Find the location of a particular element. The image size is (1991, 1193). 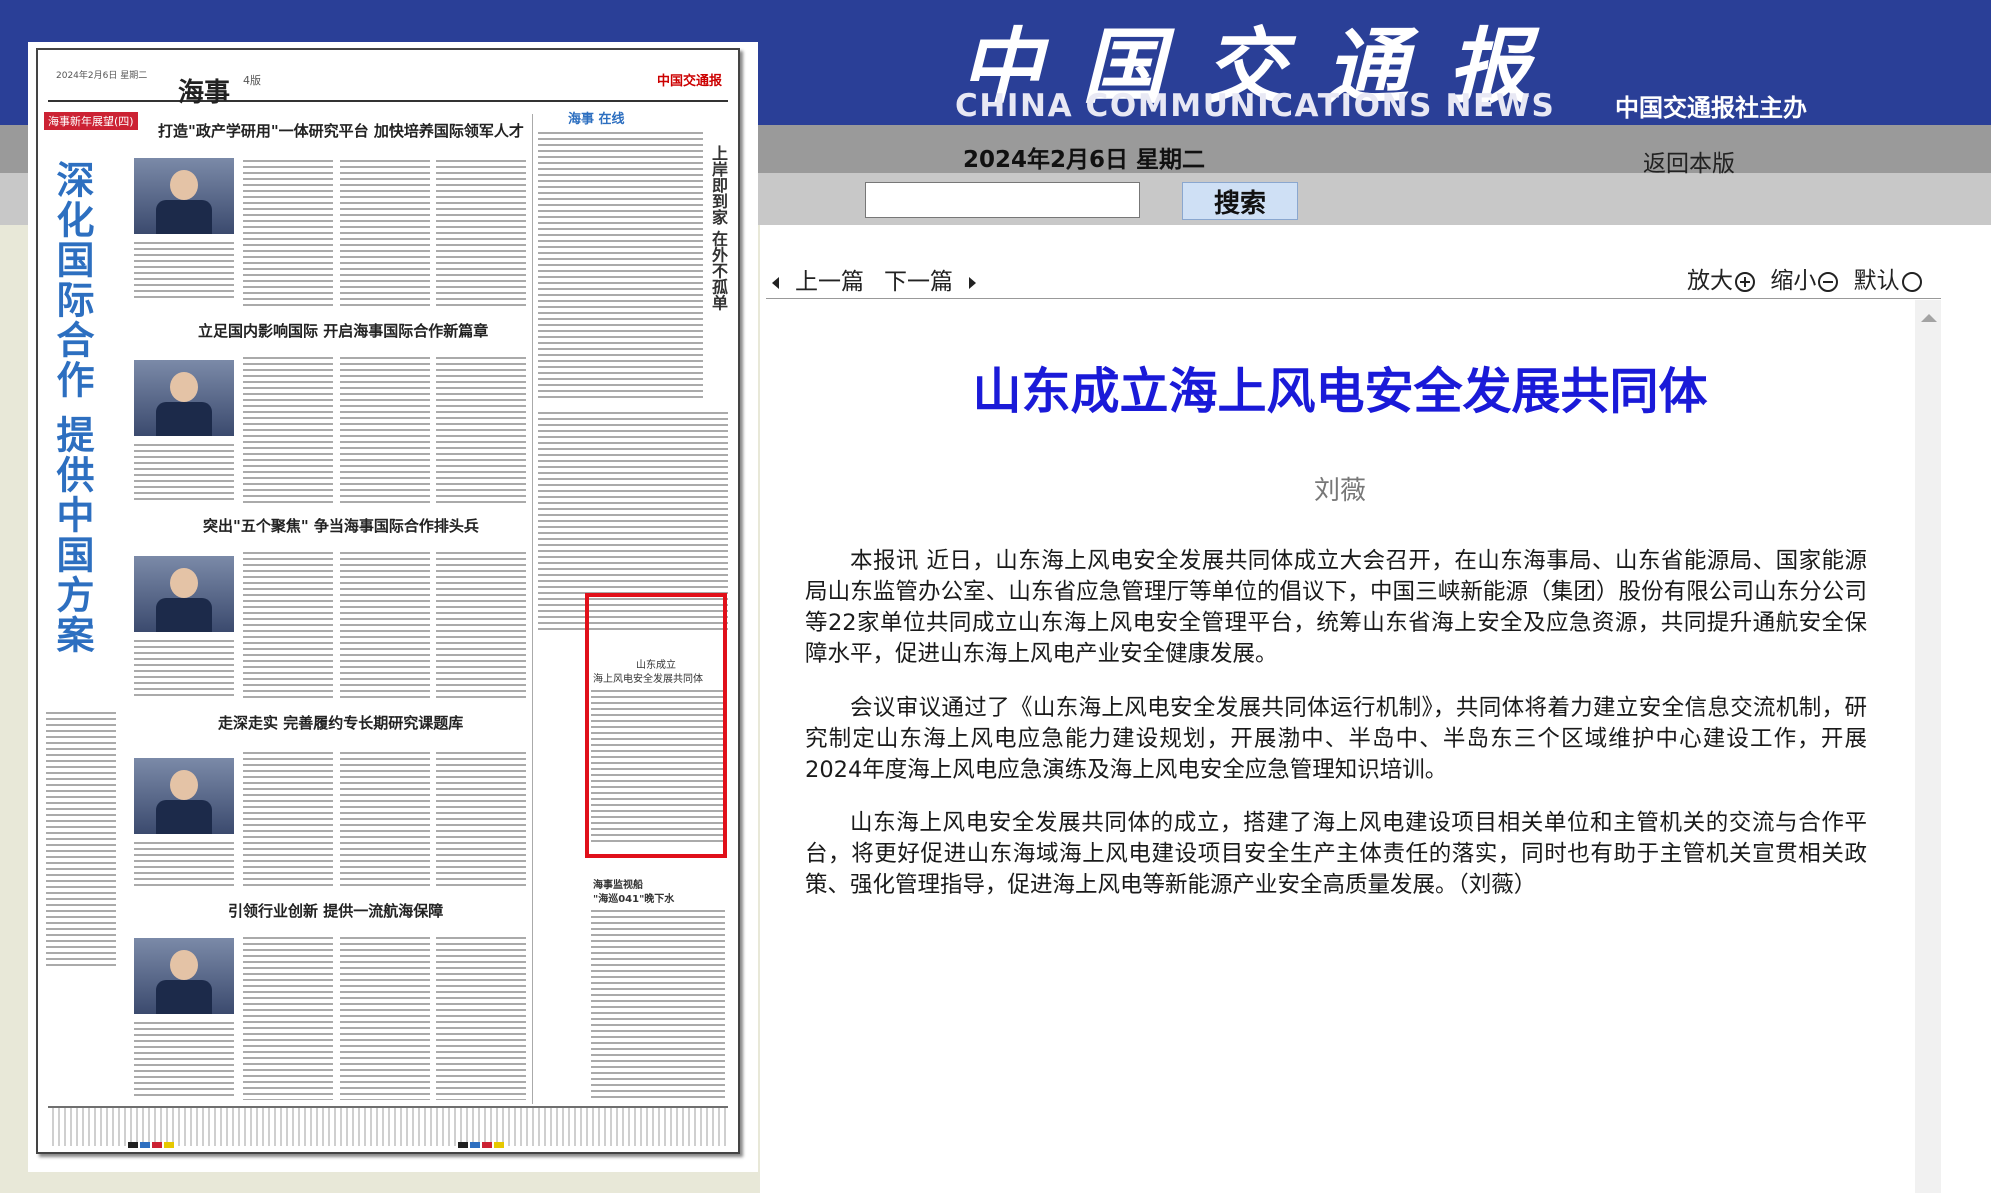

search-input is located at coordinates (1002, 200).